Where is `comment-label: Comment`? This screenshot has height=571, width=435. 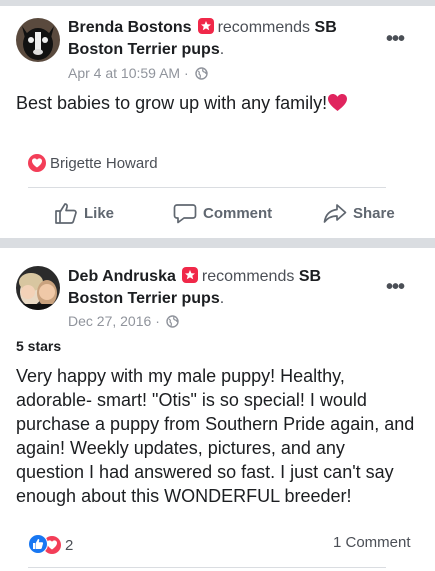 comment-label: Comment is located at coordinates (238, 213).